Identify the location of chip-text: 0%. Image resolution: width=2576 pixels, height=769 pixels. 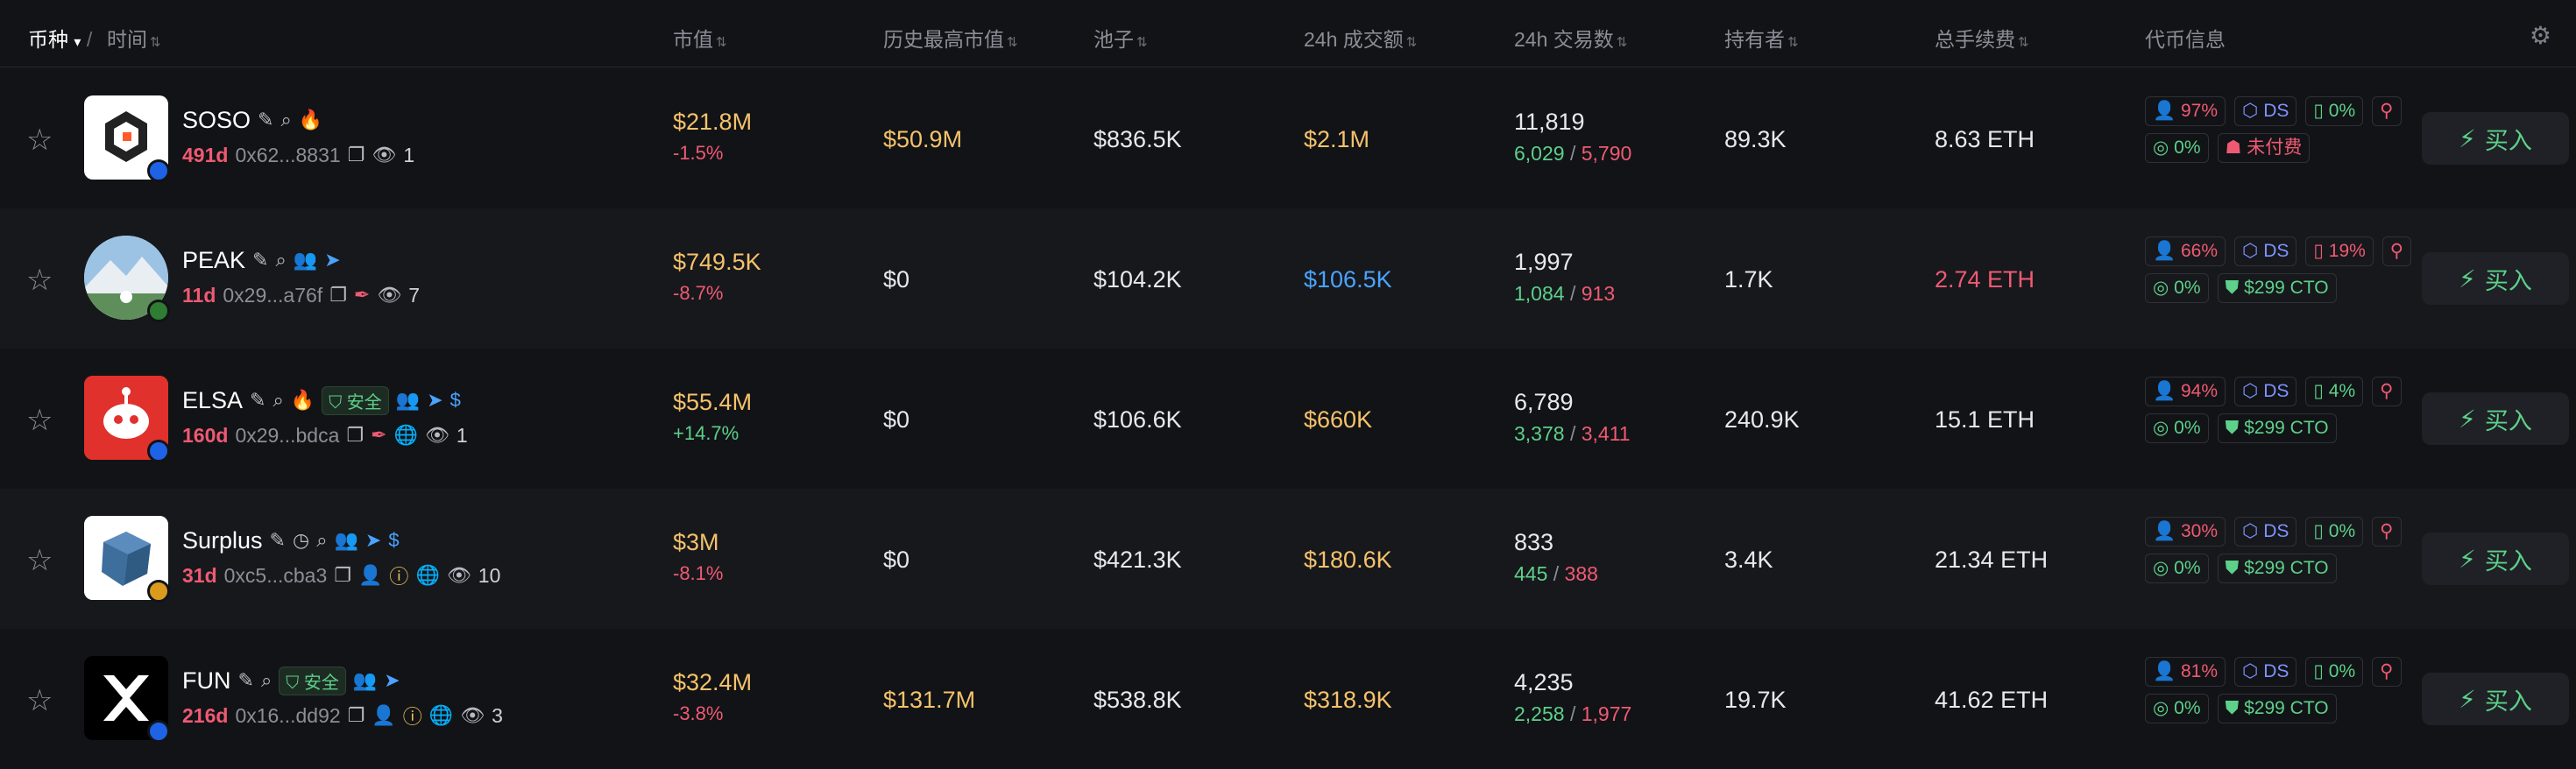
(2187, 568).